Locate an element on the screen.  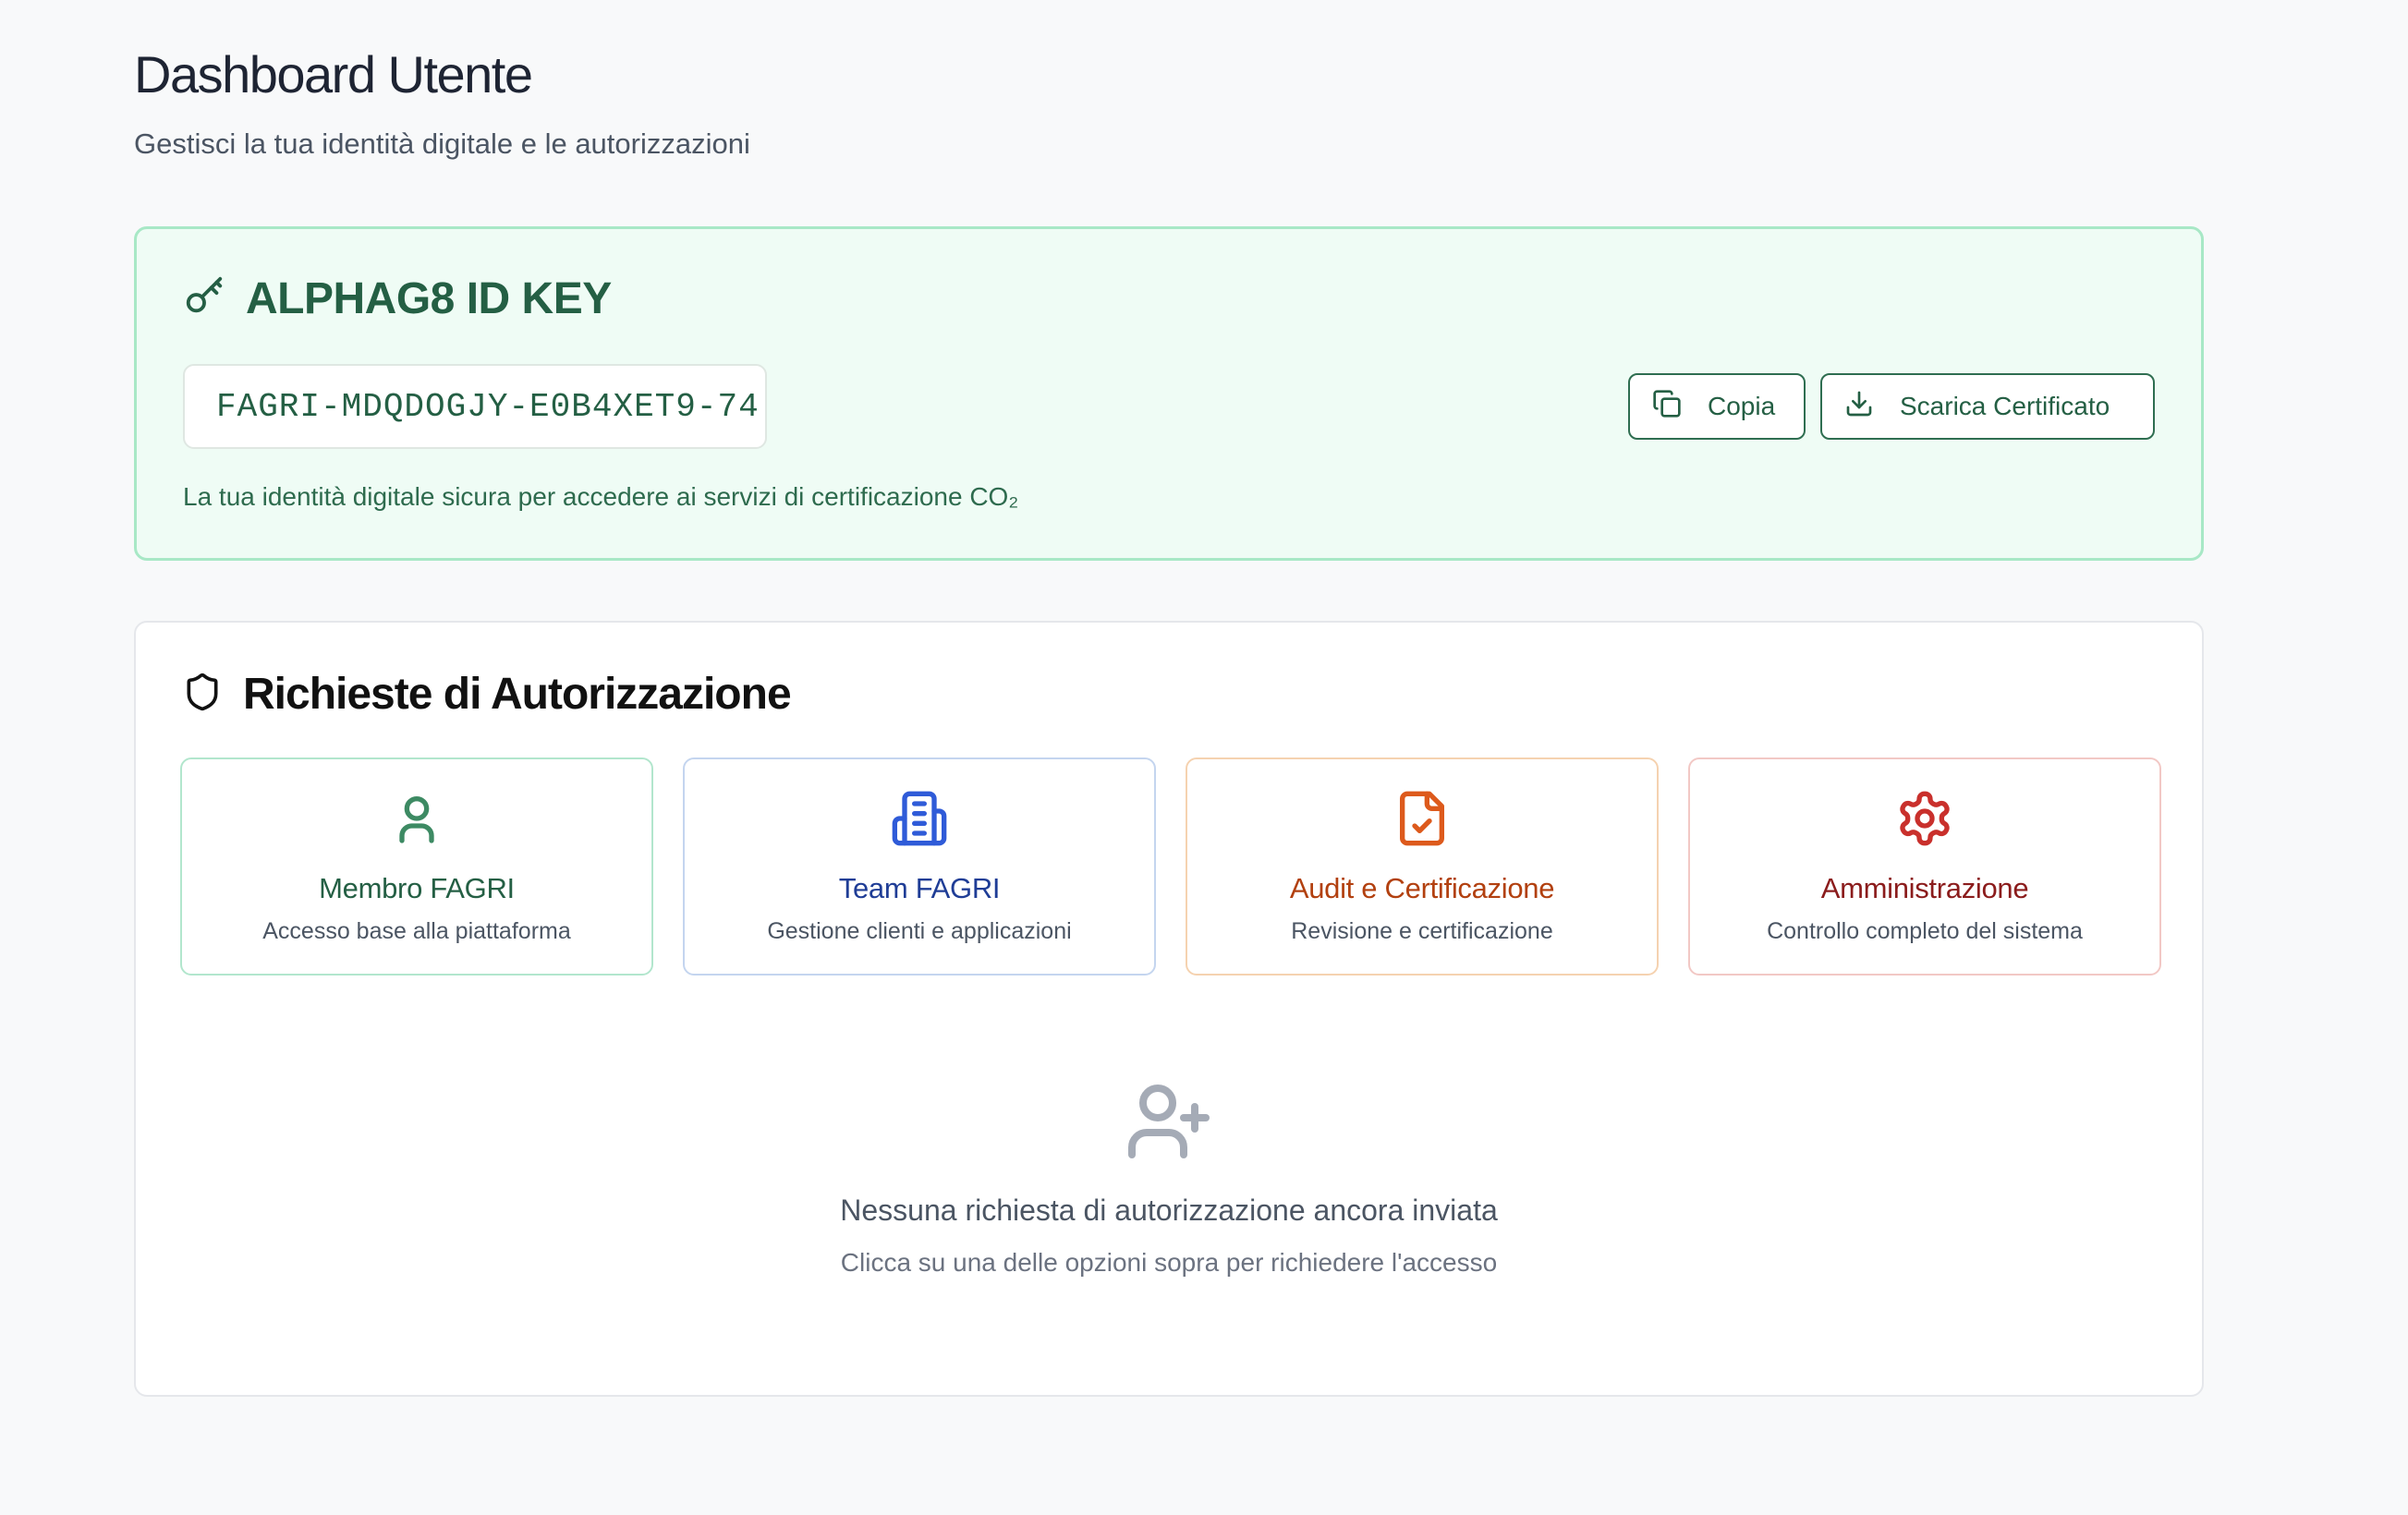
id-key-actions: Copia Scarica Certificato is located at coordinates (1891, 407).